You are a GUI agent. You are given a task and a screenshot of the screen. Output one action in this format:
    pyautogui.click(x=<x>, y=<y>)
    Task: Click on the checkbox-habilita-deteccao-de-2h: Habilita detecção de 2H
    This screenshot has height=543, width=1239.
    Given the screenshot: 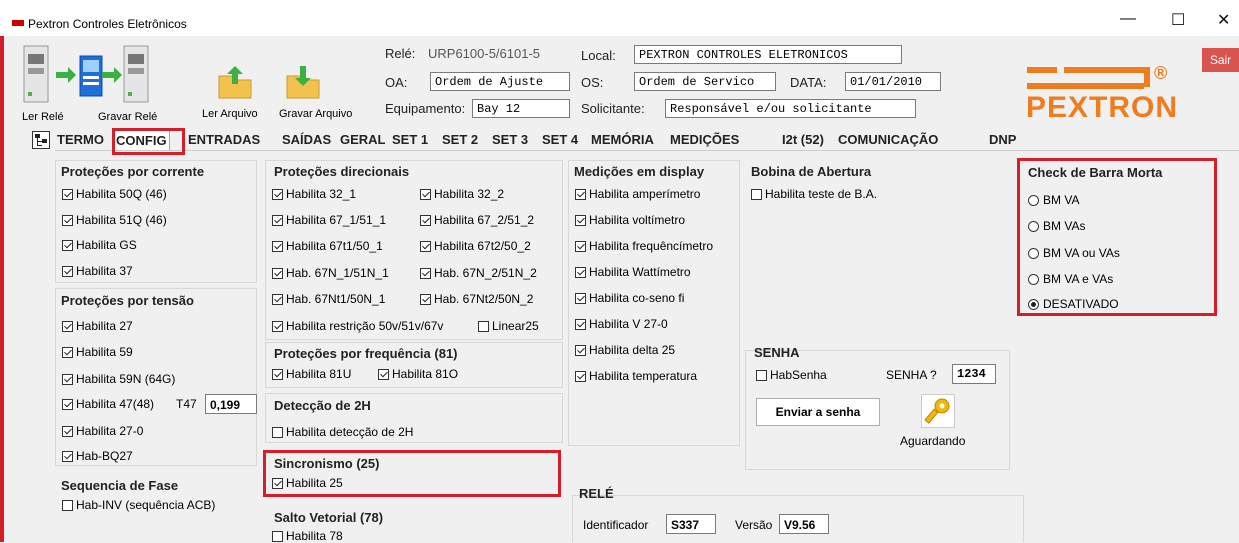 What is the action you would take?
    pyautogui.click(x=342, y=432)
    